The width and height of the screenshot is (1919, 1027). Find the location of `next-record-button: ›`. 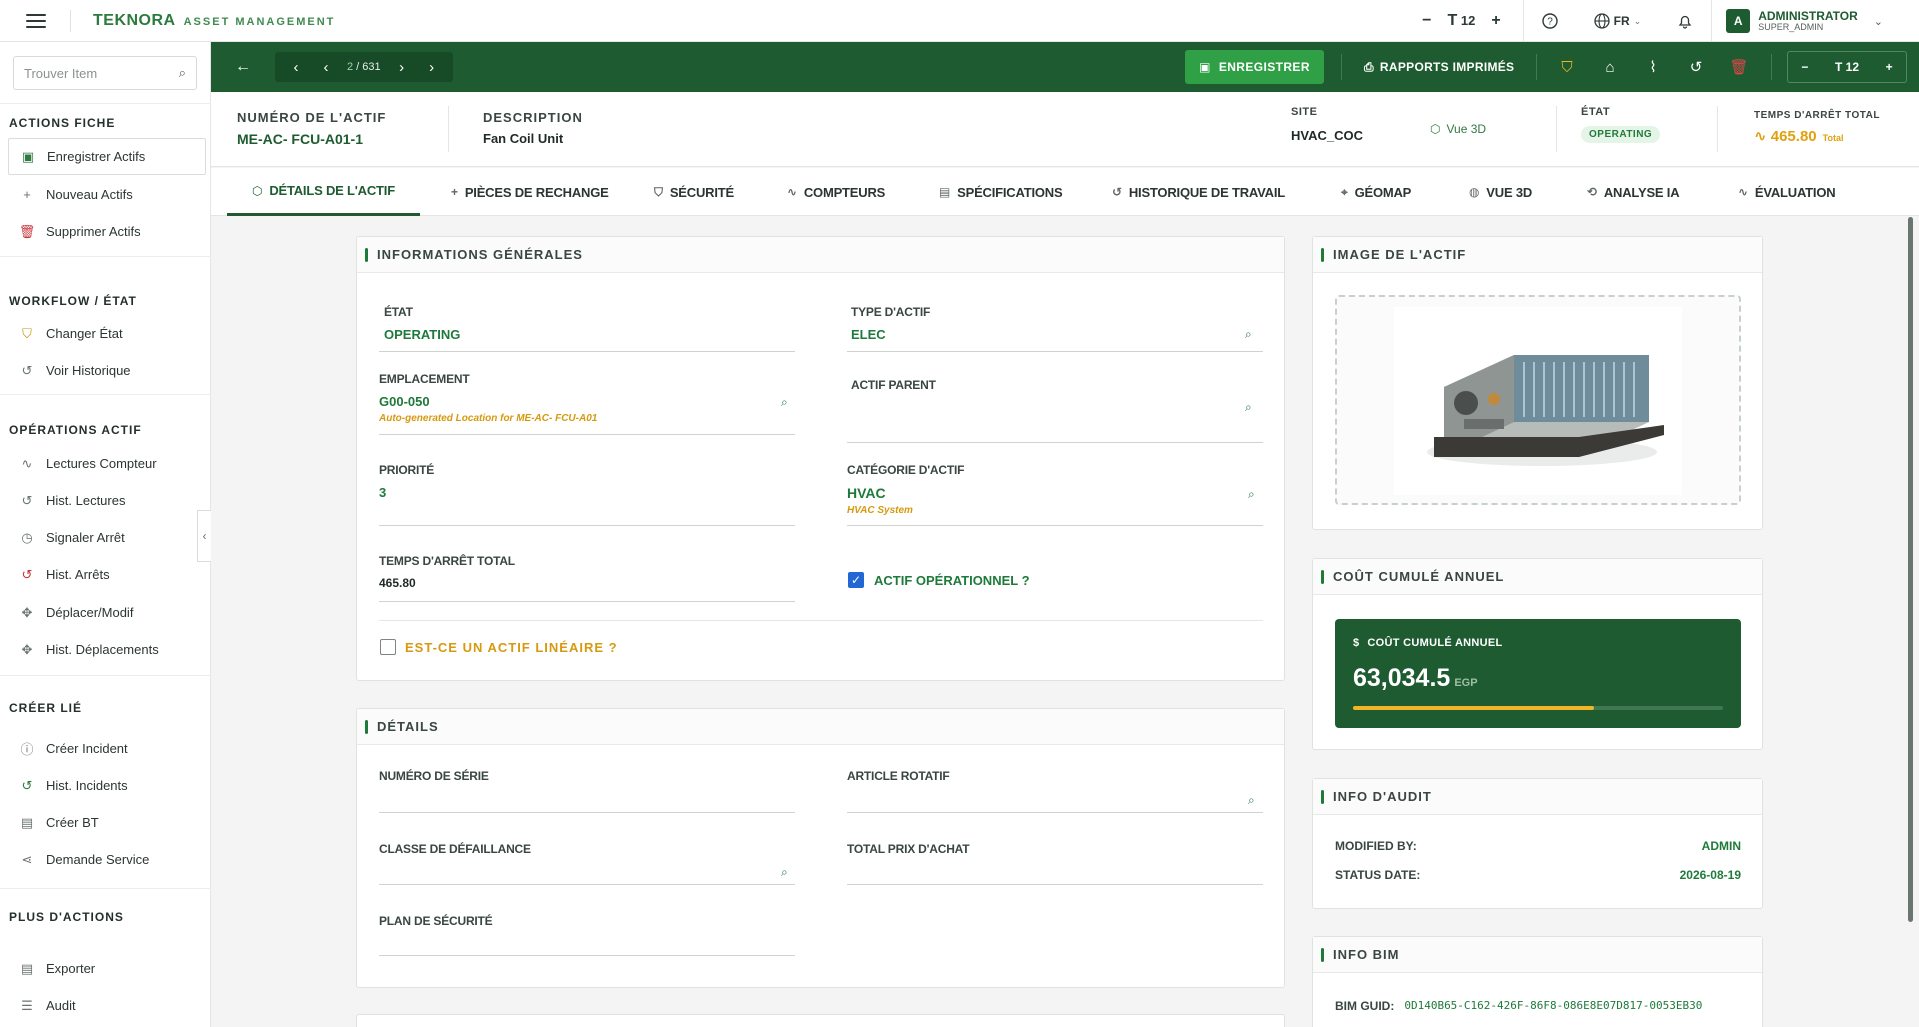

next-record-button: › is located at coordinates (402, 67).